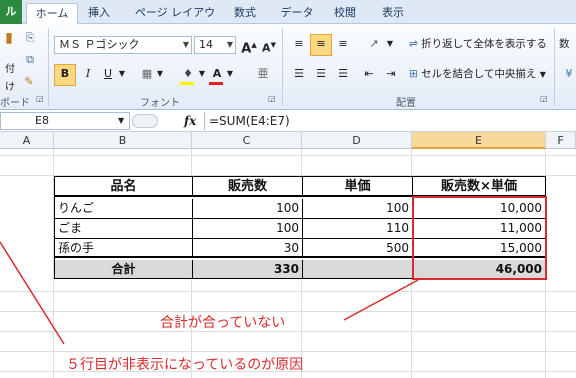 Image resolution: width=576 pixels, height=378 pixels. Describe the element at coordinates (223, 323) in the screenshot. I see `annotation-mismatch: 合計が合っていない` at that location.